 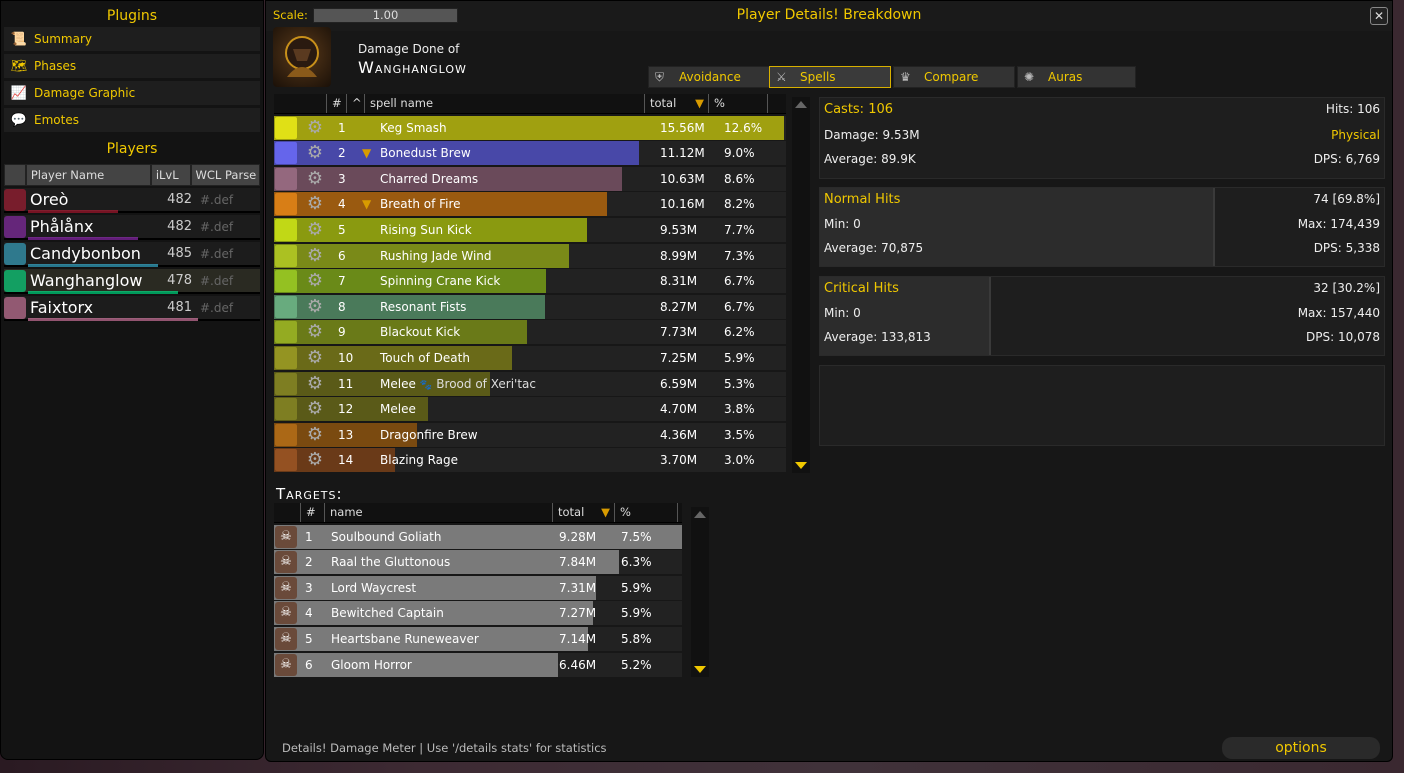 I want to click on player-name: Candybonbon, so click(x=85, y=253).